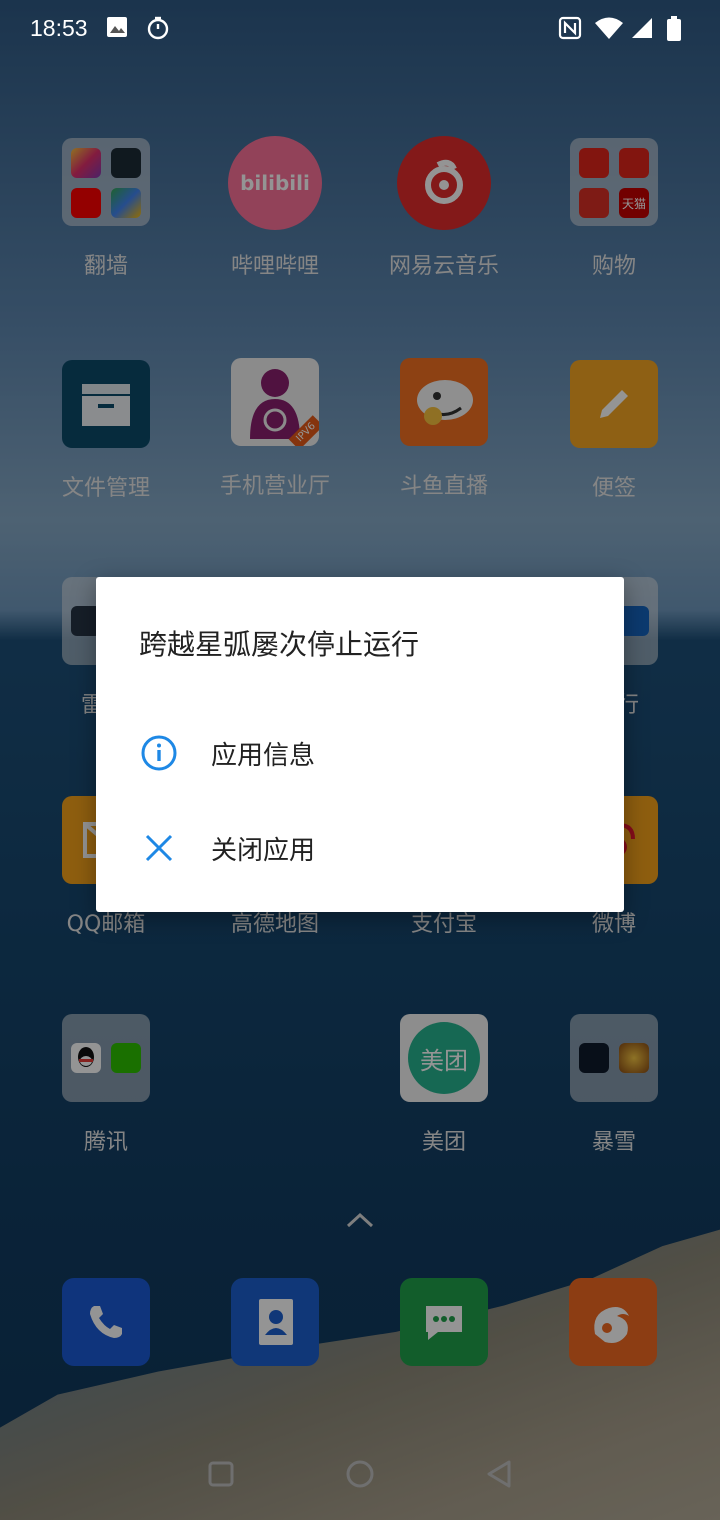  I want to click on close-icon, so click(159, 848).